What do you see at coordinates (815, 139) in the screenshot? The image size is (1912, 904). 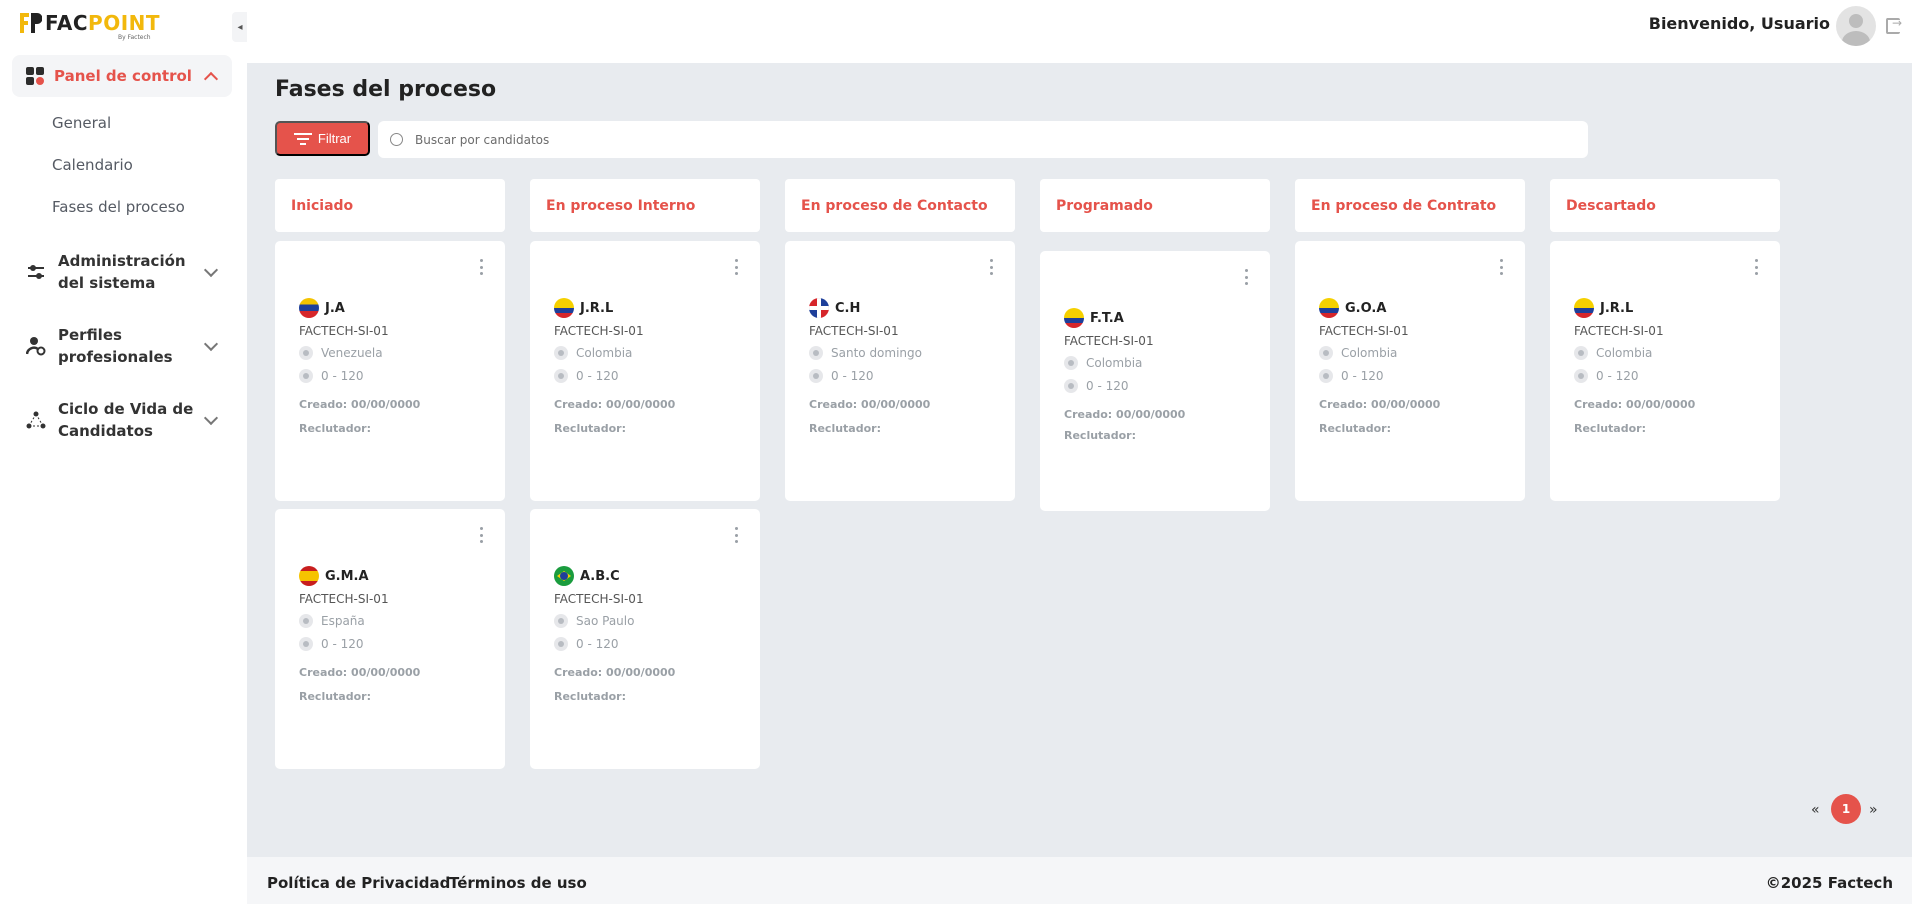 I see `search-input` at bounding box center [815, 139].